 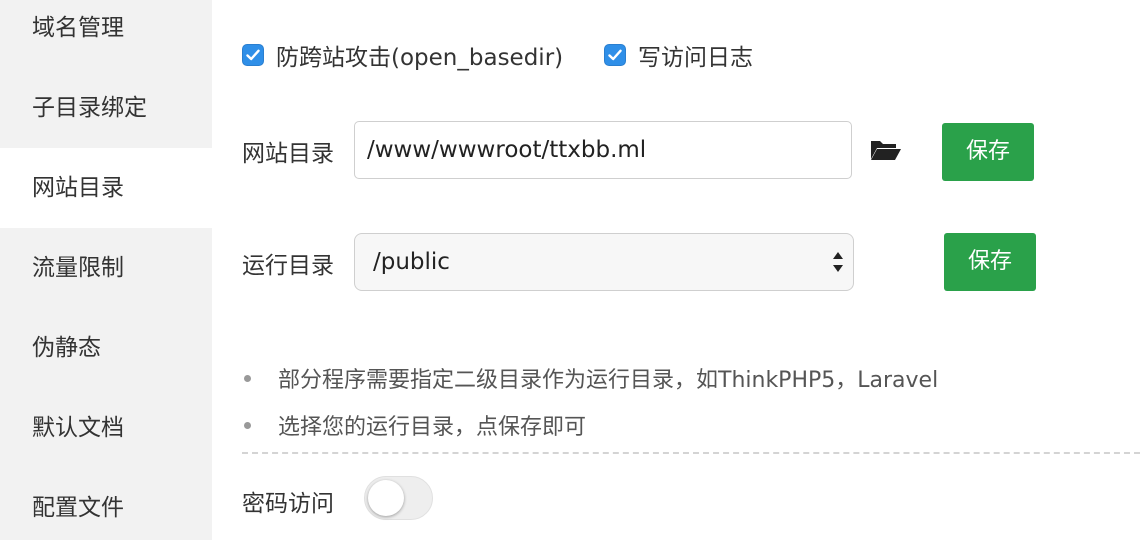 I want to click on sidebar-item-traffic-limit: 流量限制, so click(x=106, y=268).